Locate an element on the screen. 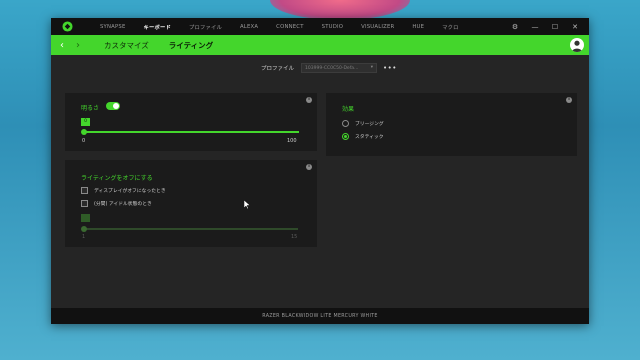  radio-button-selected is located at coordinates (345, 136).